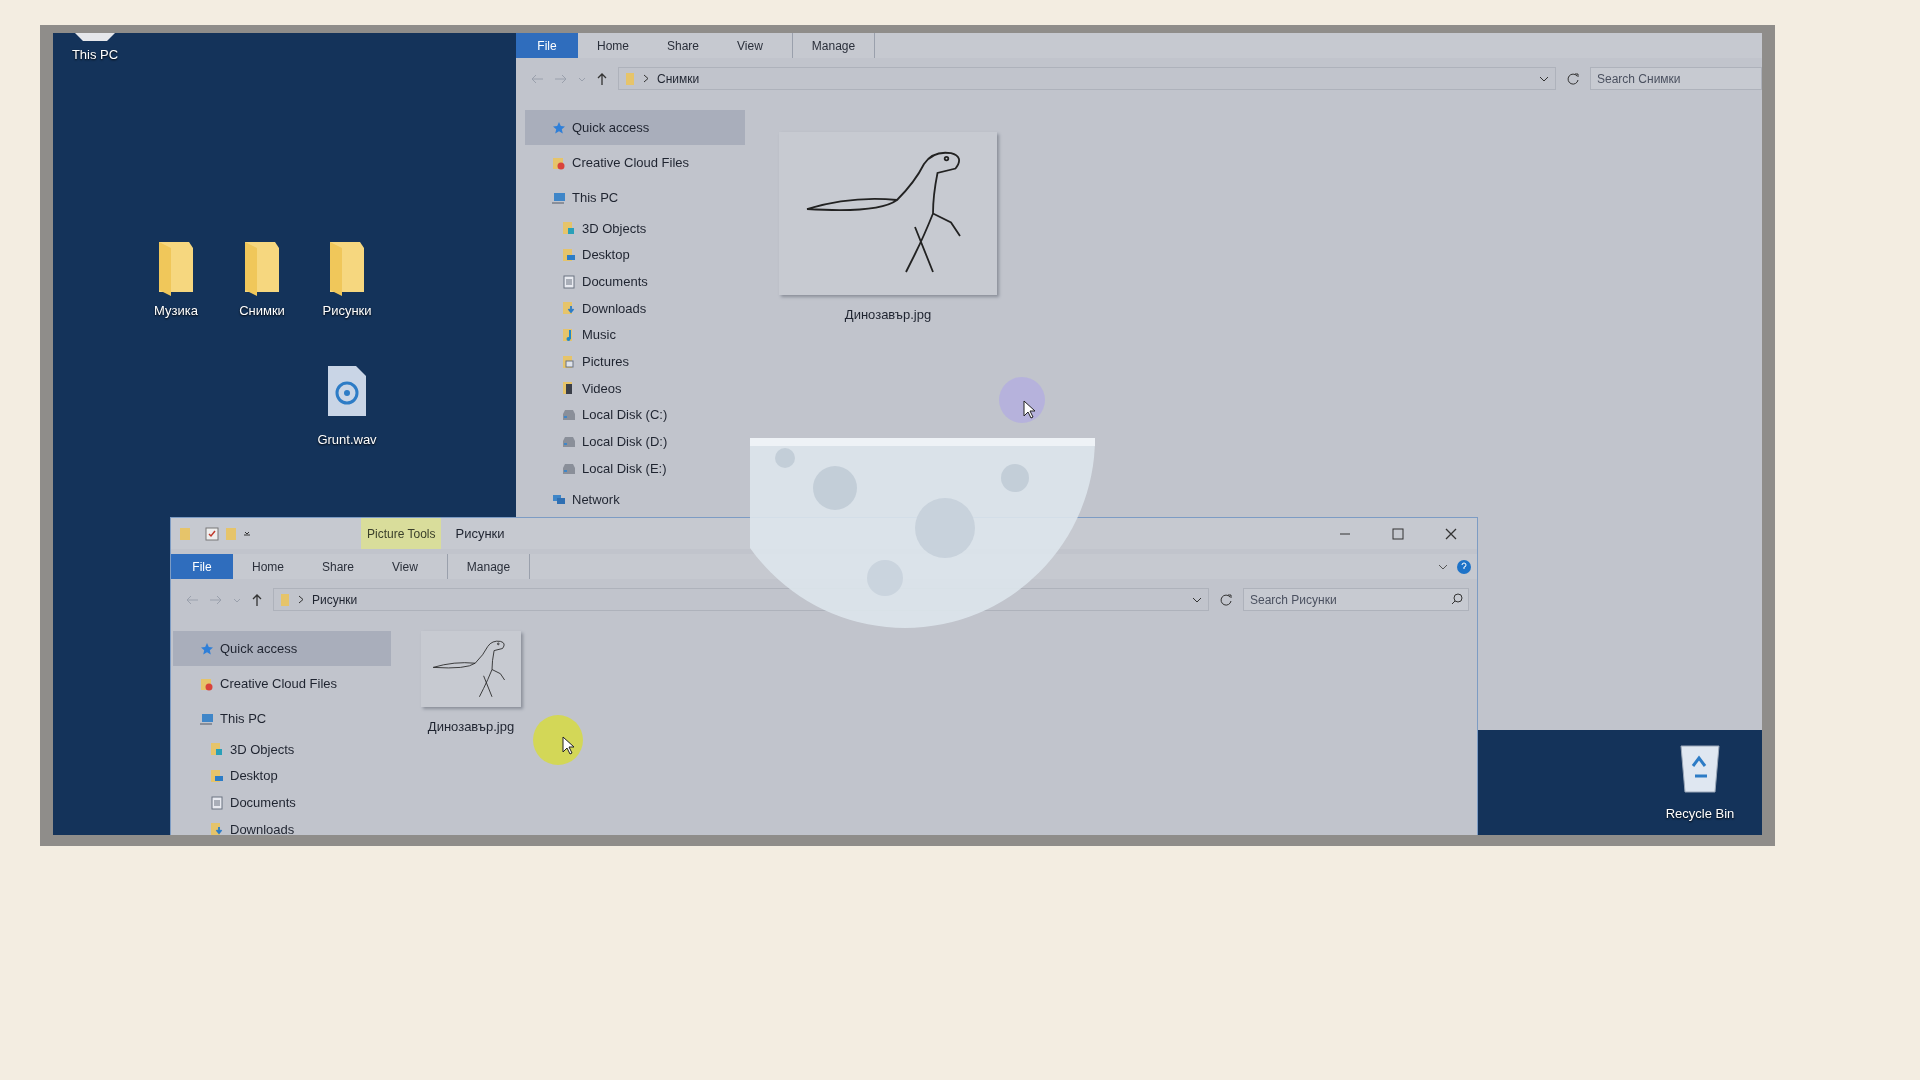 Image resolution: width=1920 pixels, height=1080 pixels. I want to click on nav-item: Local Disk (D:), so click(635, 442).